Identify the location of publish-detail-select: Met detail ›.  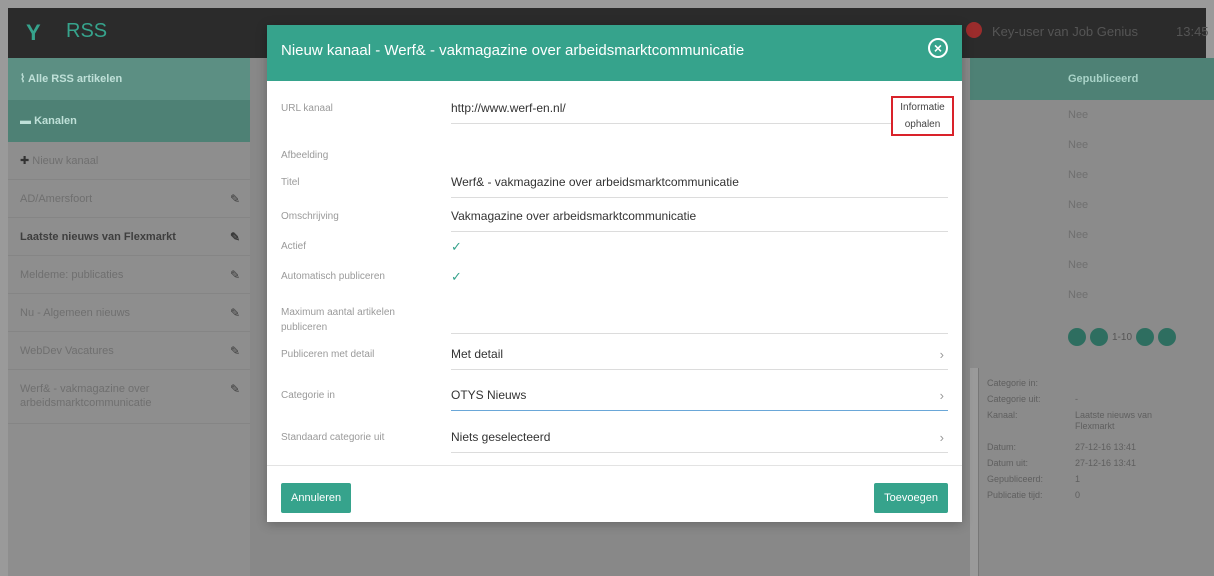
(699, 358).